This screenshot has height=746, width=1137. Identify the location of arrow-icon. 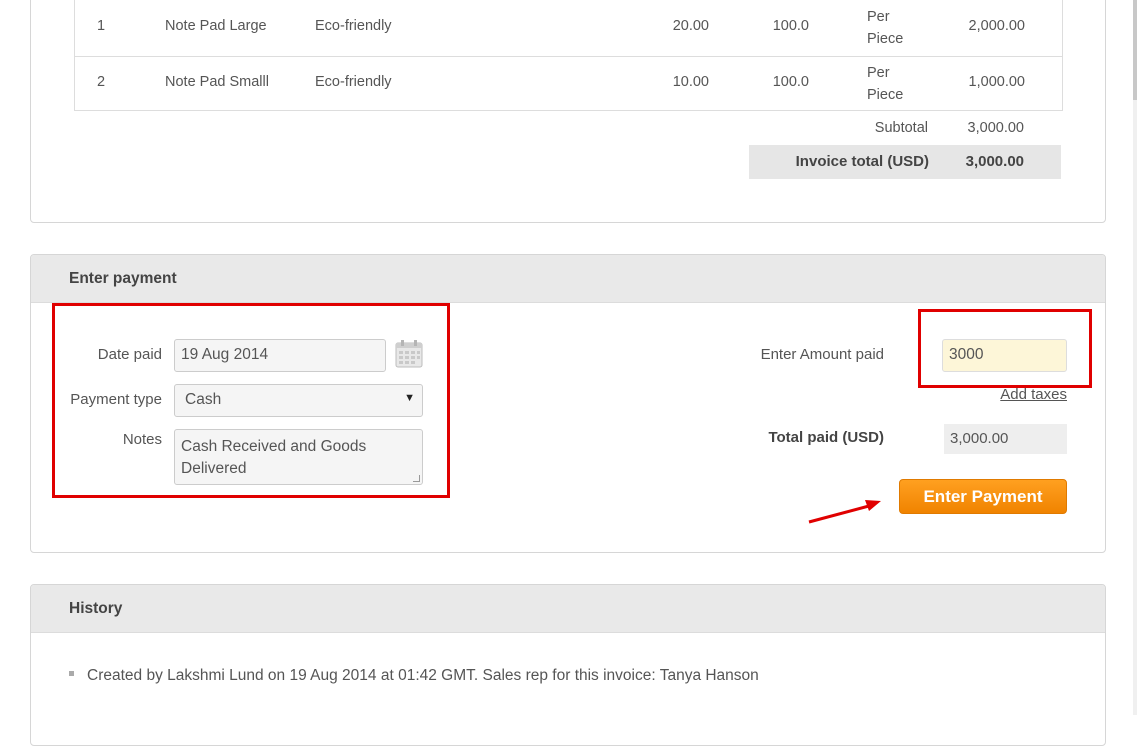
(844, 512).